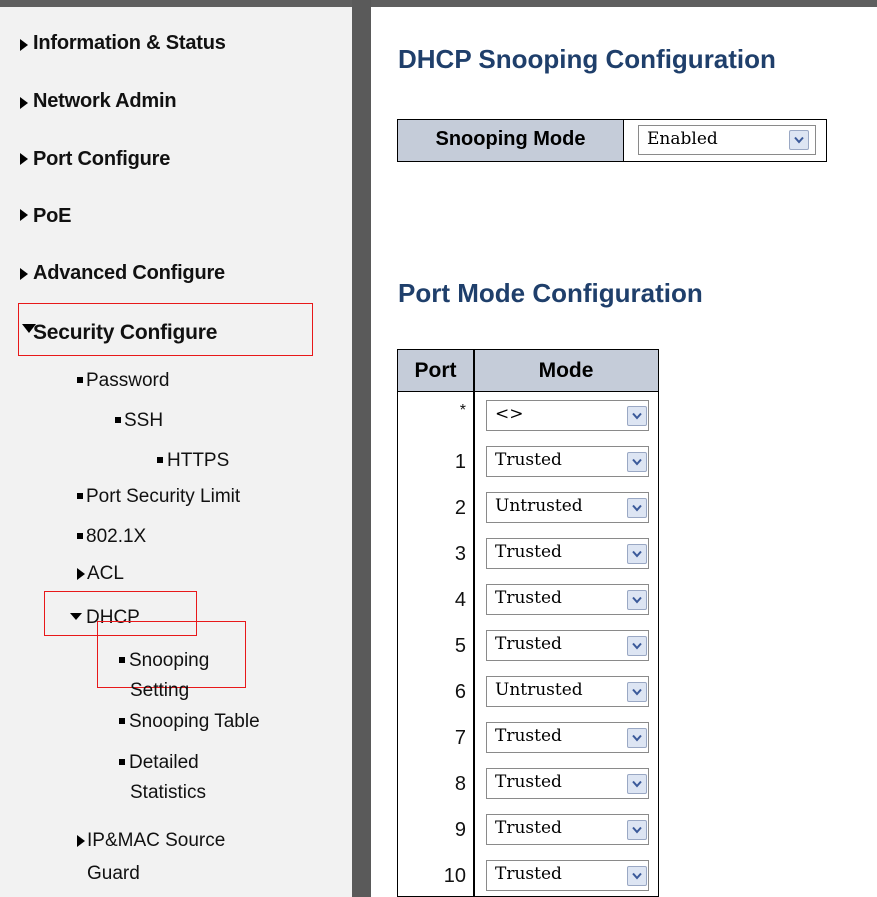  Describe the element at coordinates (198, 460) in the screenshot. I see `sidebar-item-https: HTTPS` at that location.